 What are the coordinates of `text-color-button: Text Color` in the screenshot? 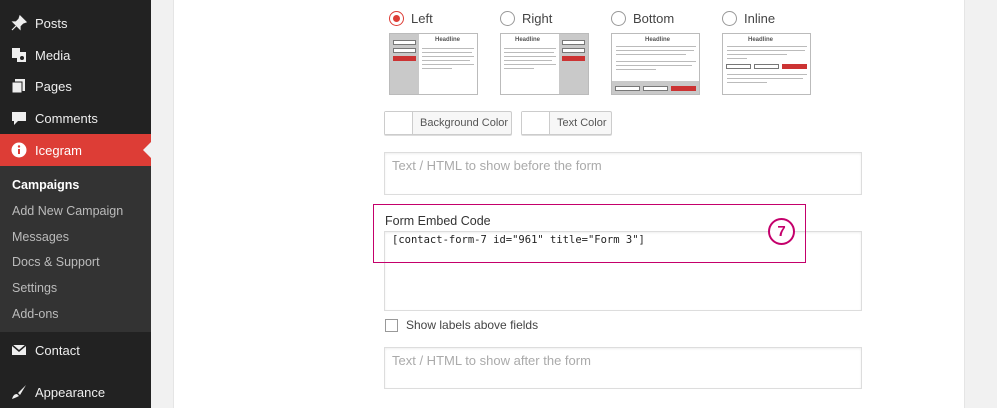 It's located at (566, 123).